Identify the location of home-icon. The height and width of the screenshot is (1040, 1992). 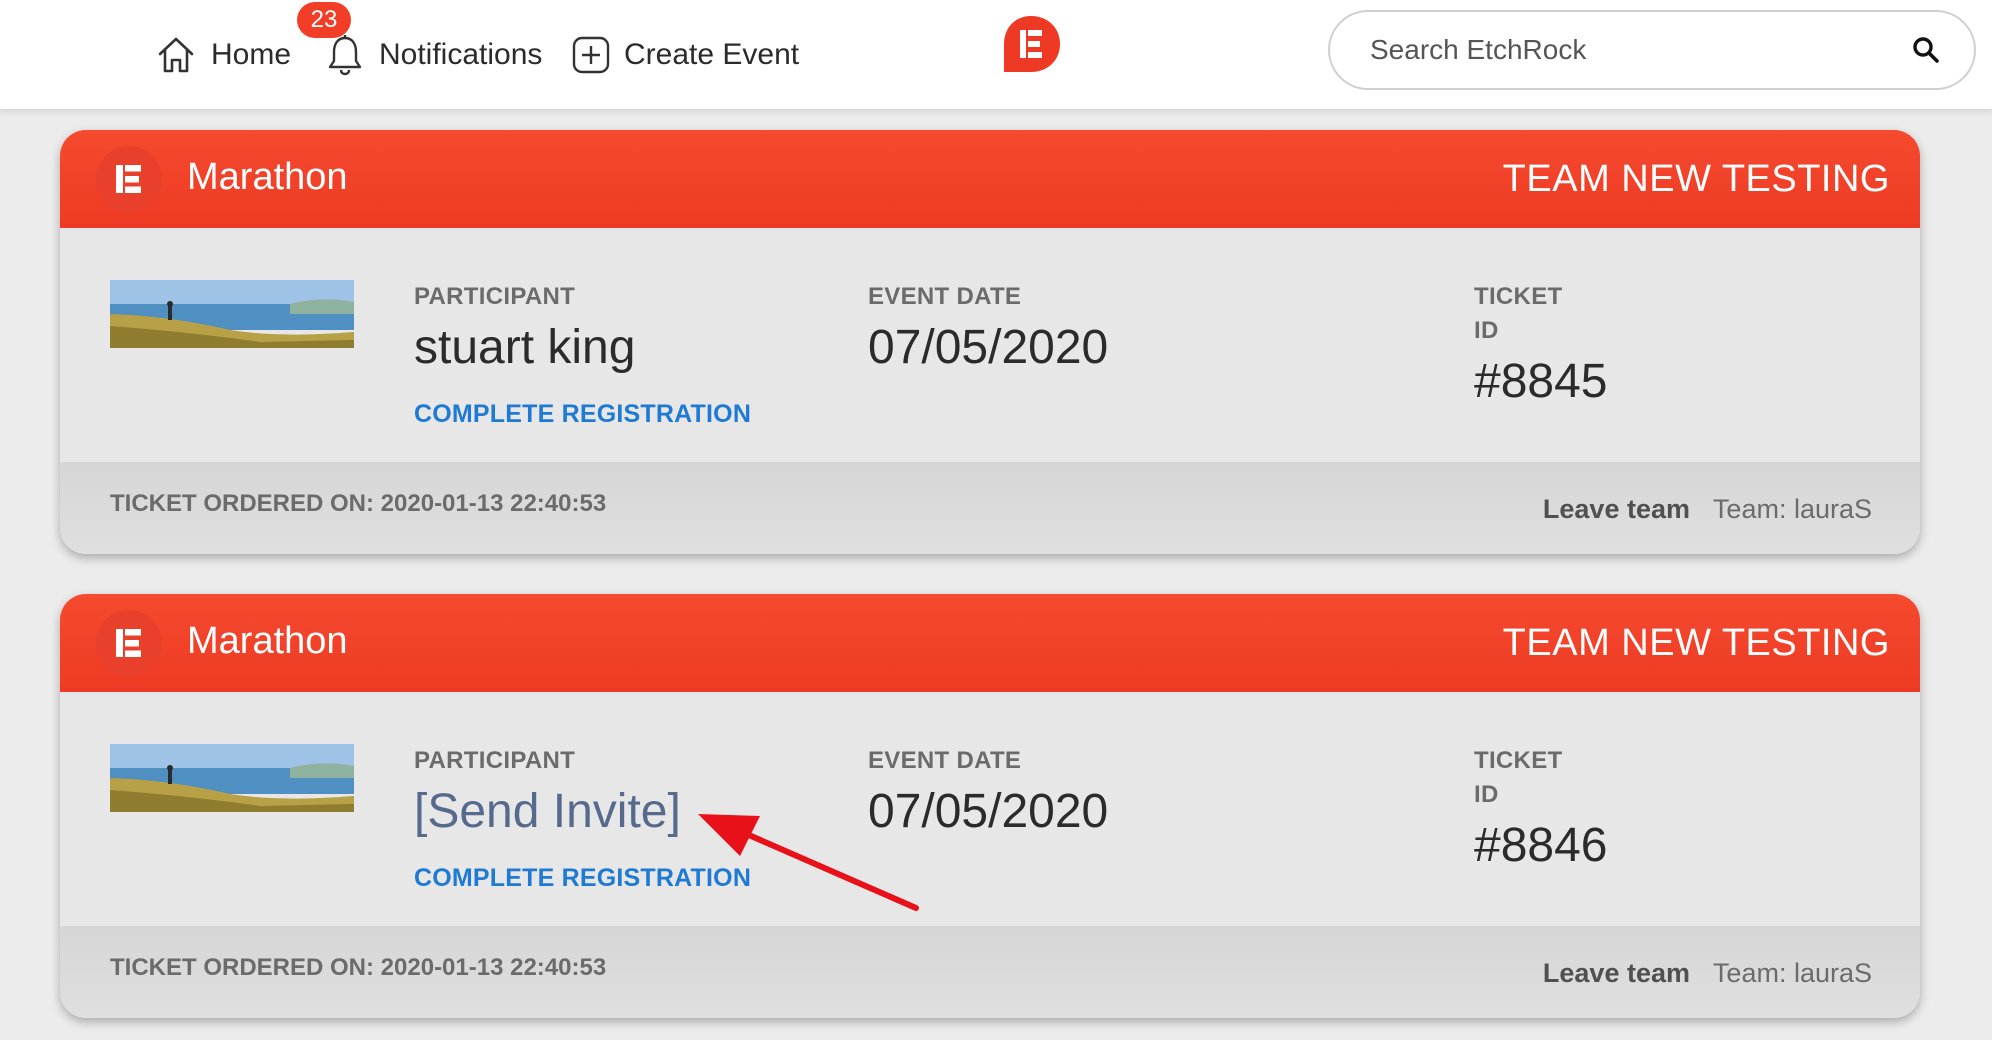
(176, 55).